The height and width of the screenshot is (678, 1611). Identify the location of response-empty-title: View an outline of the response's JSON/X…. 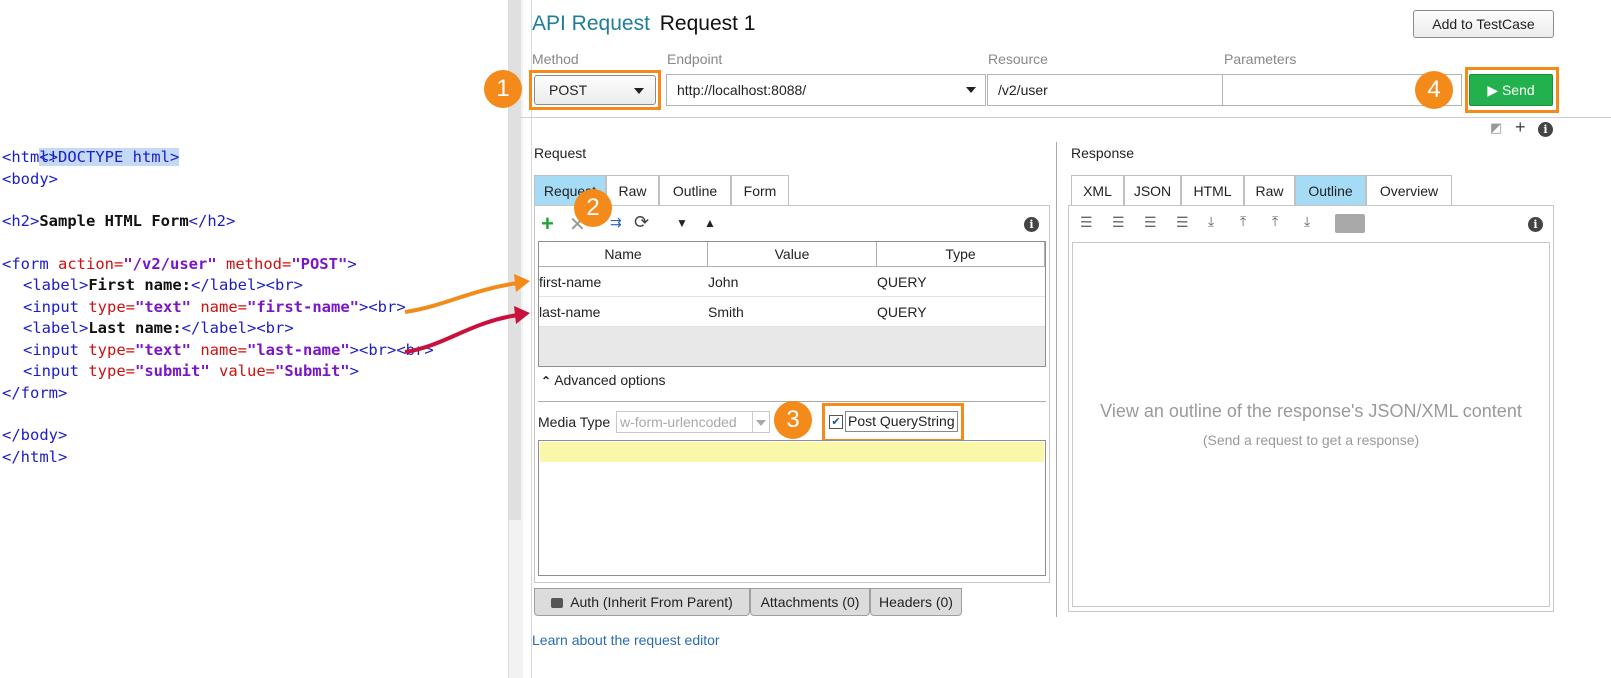
(1311, 411).